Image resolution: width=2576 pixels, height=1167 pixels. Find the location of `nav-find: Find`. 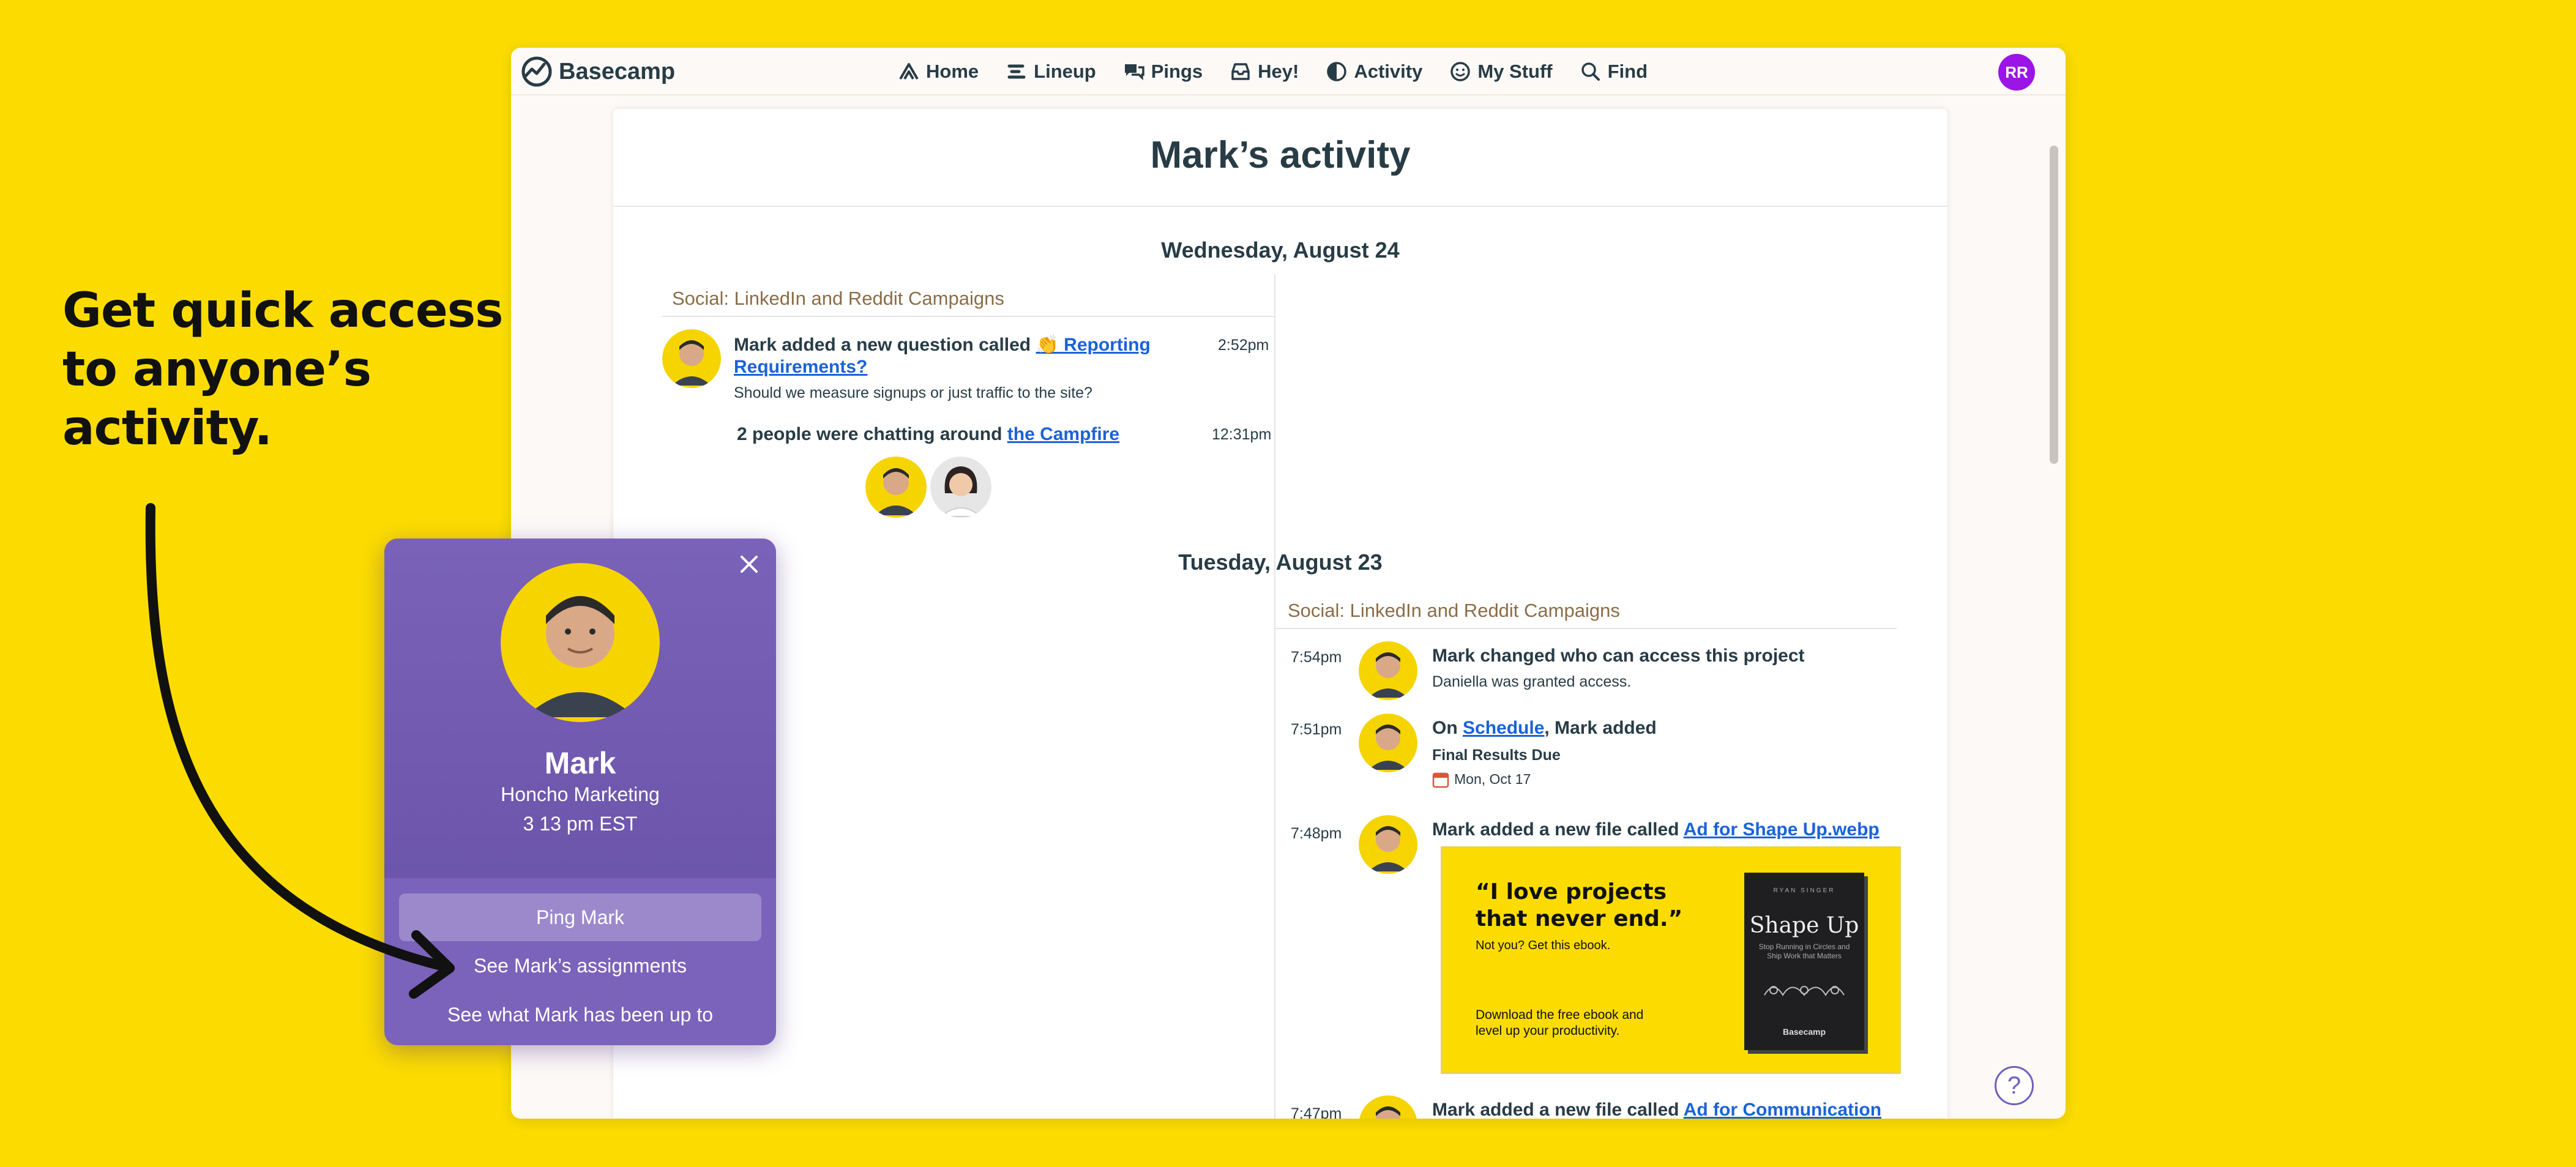

nav-find: Find is located at coordinates (1614, 72).